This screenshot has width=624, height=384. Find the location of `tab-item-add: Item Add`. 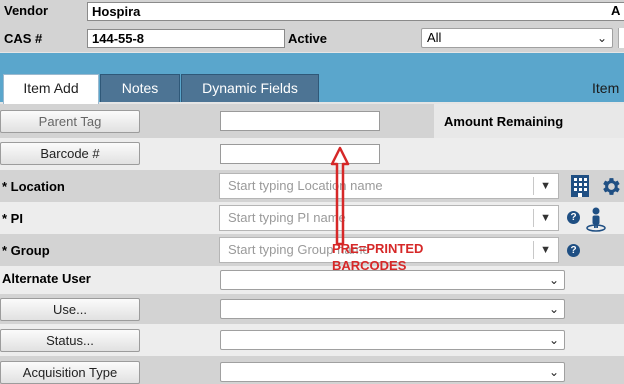

tab-item-add: Item Add is located at coordinates (51, 89).